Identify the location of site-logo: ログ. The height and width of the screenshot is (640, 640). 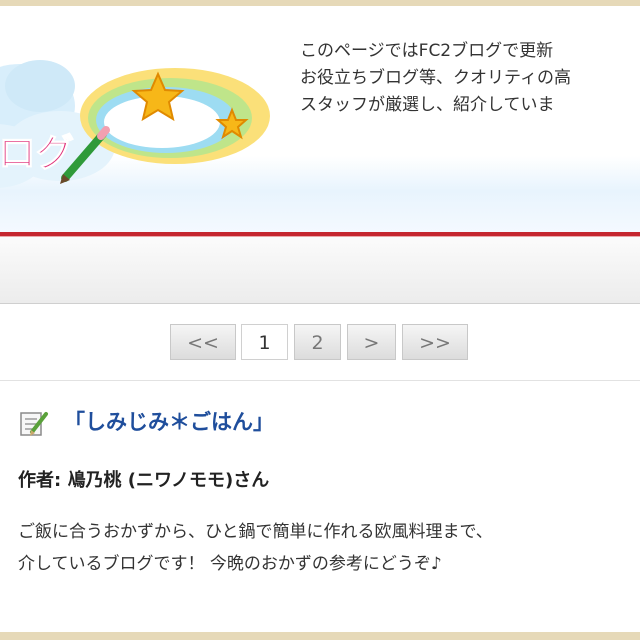
(150, 106).